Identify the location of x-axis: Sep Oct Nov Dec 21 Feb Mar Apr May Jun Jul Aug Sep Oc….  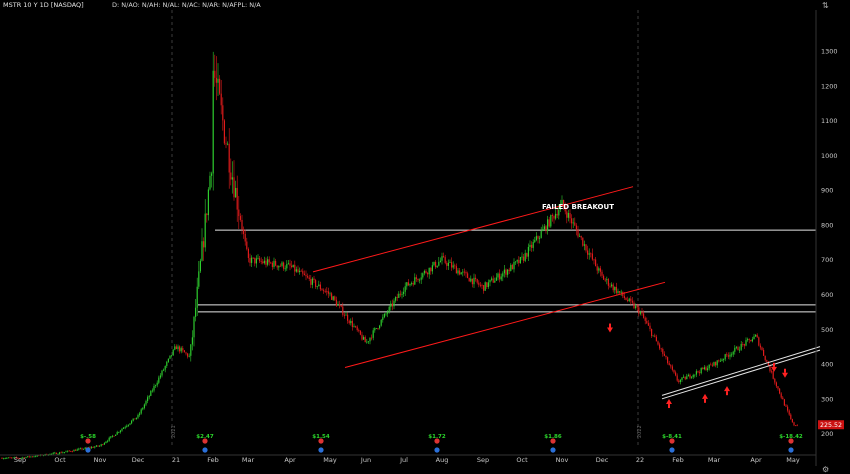
(408, 459).